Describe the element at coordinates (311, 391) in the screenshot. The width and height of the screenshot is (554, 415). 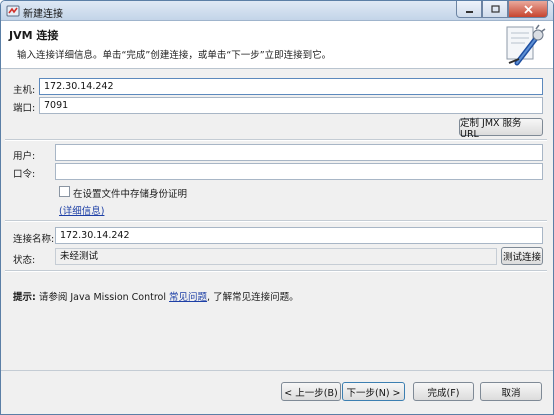
I see `back-button: < 上一步(B)` at that location.